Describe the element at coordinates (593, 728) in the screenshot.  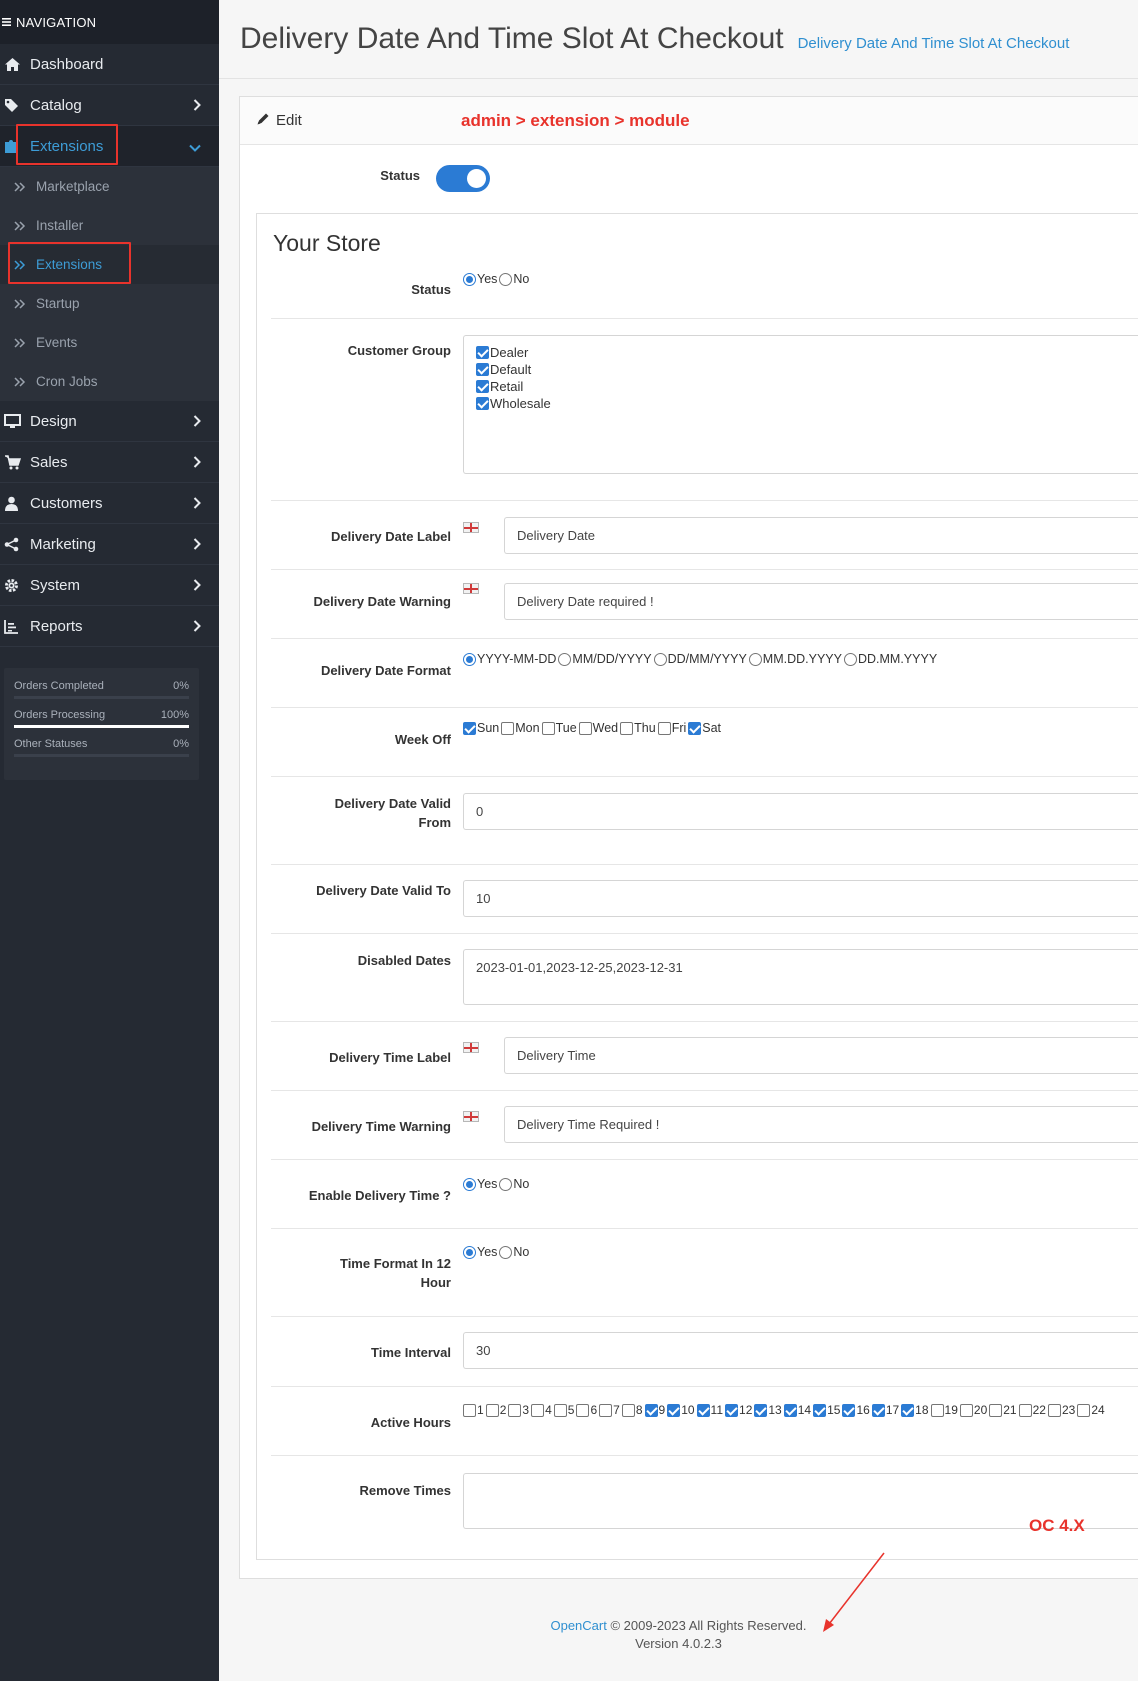
I see `week-off-checkboxes: Sun Mon Tue Wed Thu Fri Sat` at that location.